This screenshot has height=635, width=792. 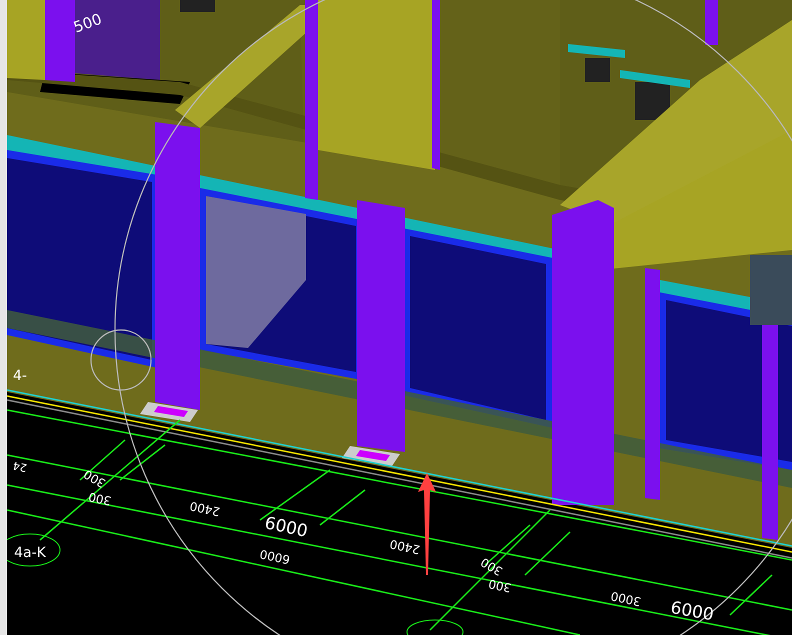 What do you see at coordinates (20, 466) in the screenshot?
I see `dimension-label: 24` at bounding box center [20, 466].